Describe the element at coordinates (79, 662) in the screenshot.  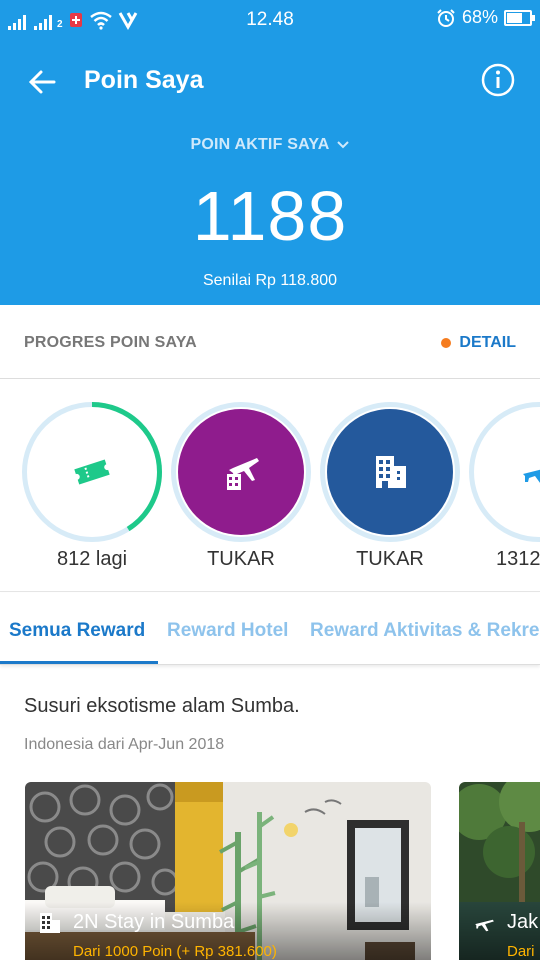
I see `active-tab-indicator` at that location.